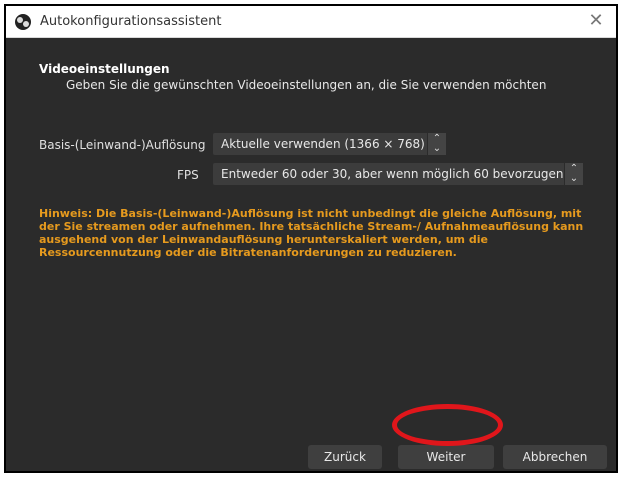 The height and width of the screenshot is (479, 625). Describe the element at coordinates (555, 457) in the screenshot. I see `cancel-button: Abbrechen` at that location.